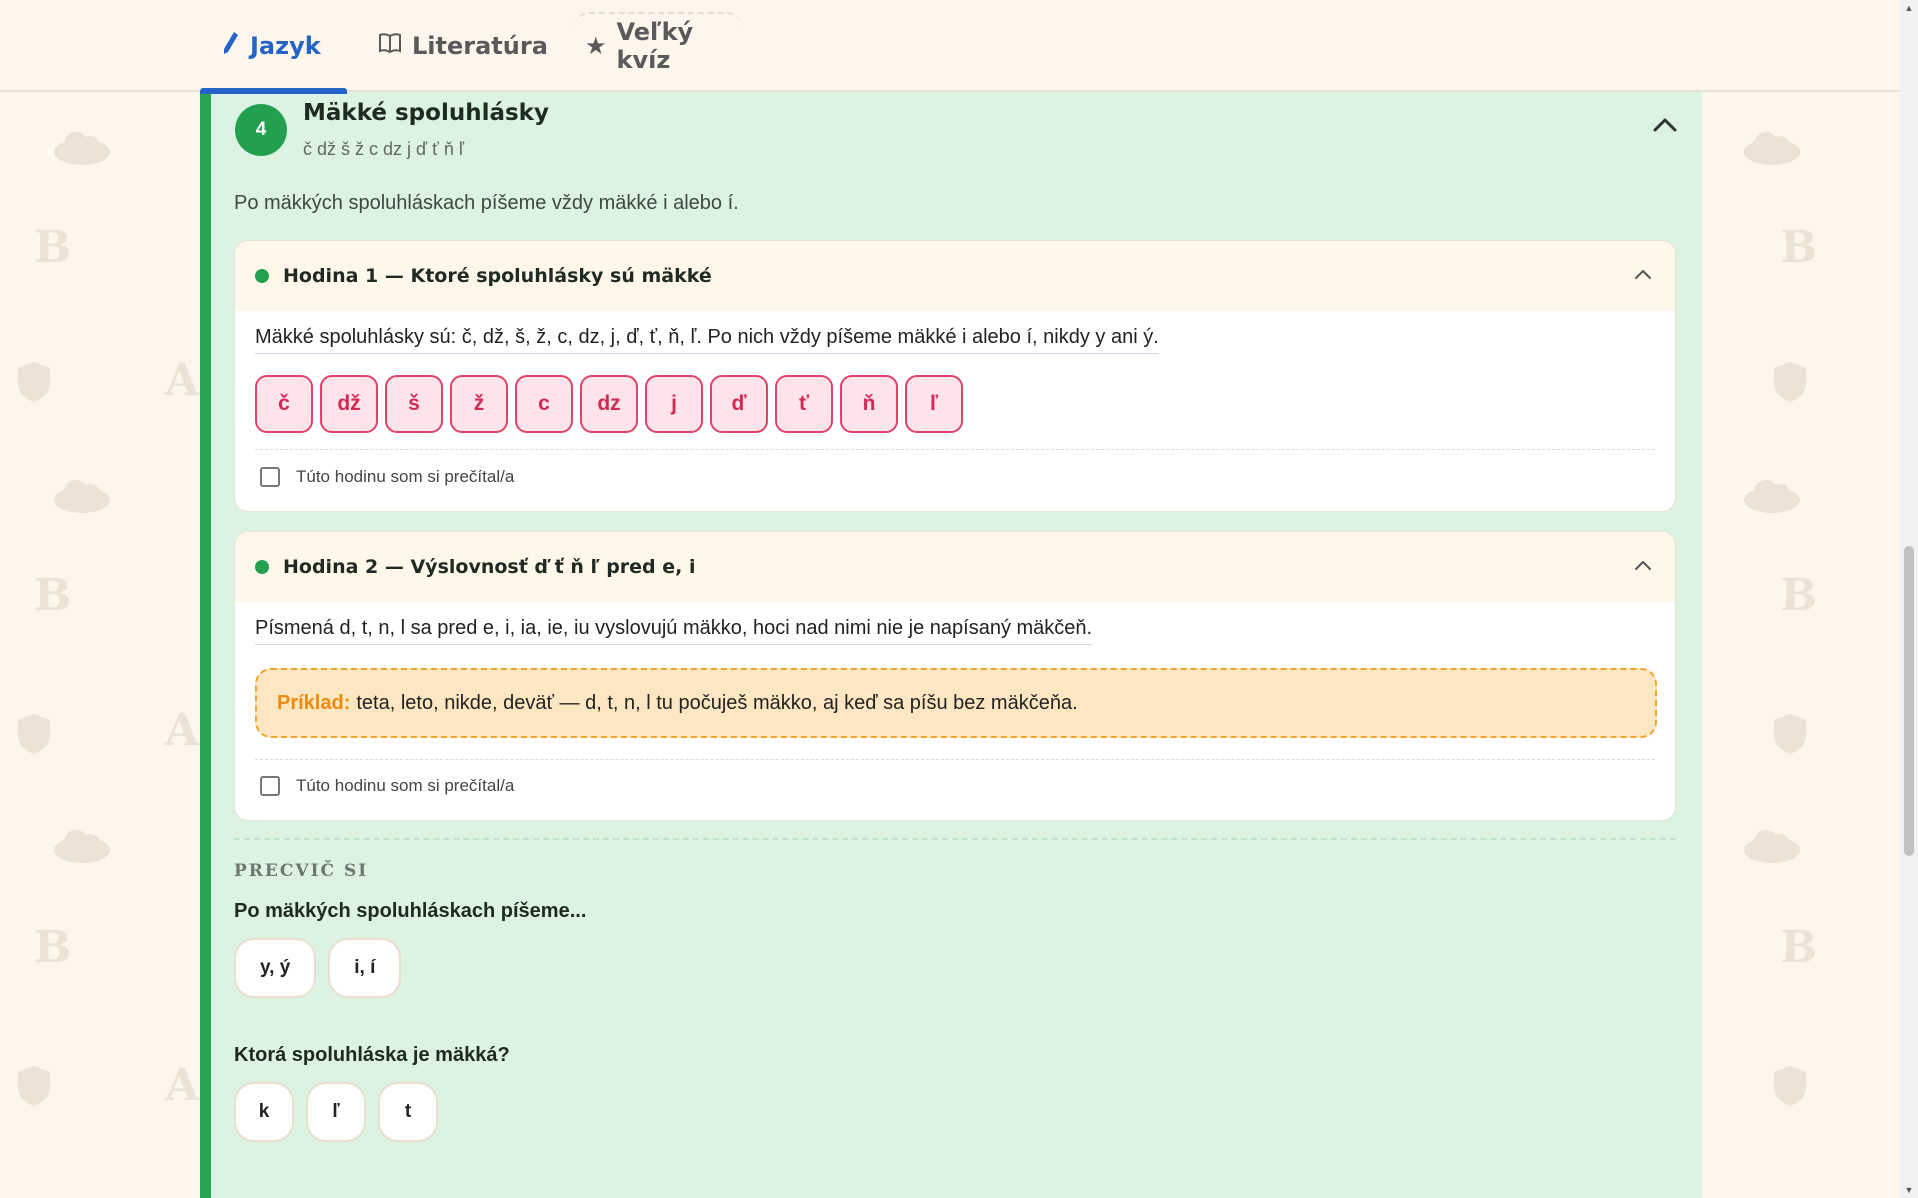  What do you see at coordinates (596, 46) in the screenshot?
I see `star-icon: ★` at bounding box center [596, 46].